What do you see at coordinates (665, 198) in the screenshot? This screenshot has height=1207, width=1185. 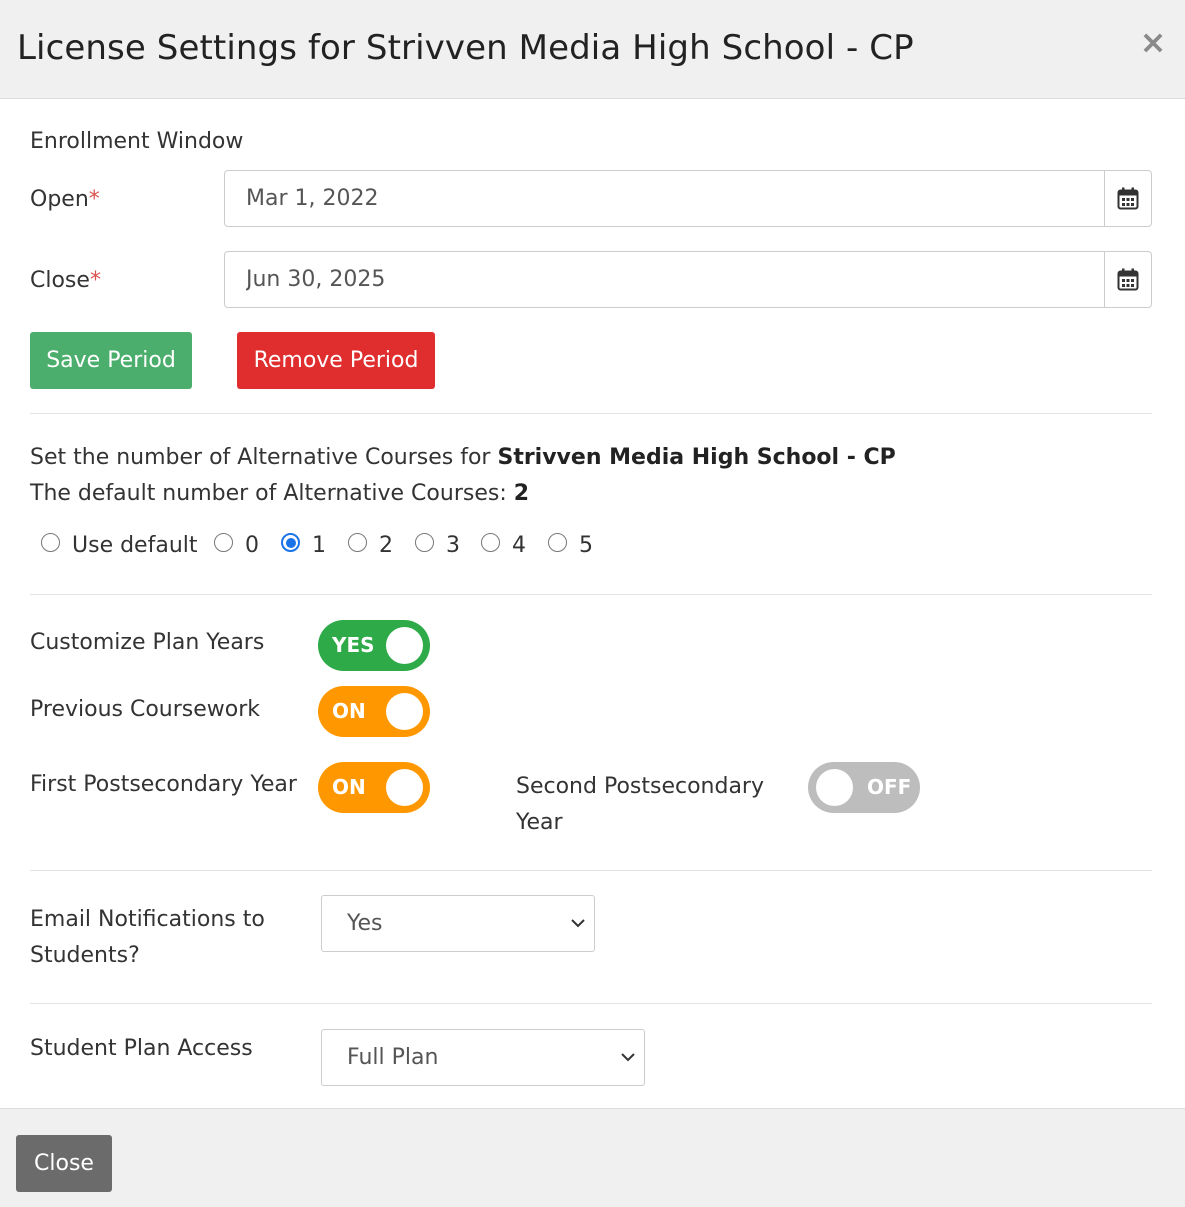 I see `open-date-input` at bounding box center [665, 198].